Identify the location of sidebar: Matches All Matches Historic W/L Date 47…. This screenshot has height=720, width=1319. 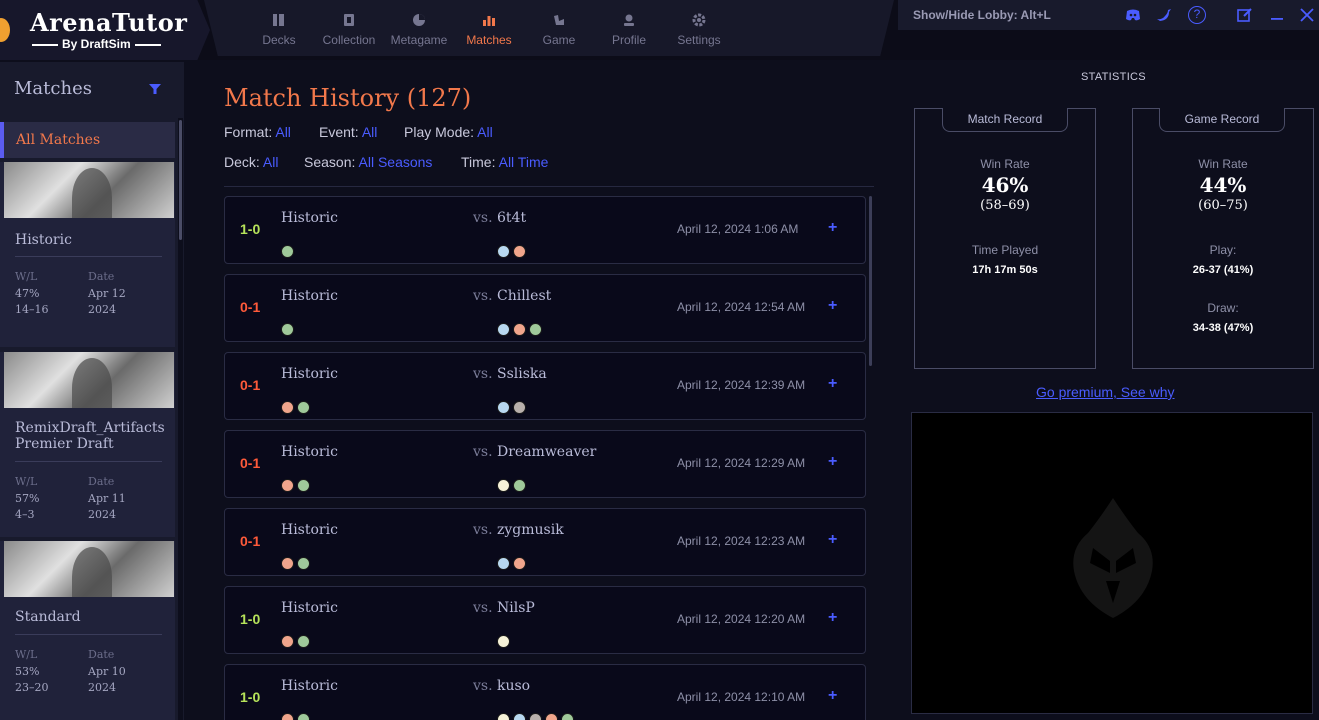
(92, 391).